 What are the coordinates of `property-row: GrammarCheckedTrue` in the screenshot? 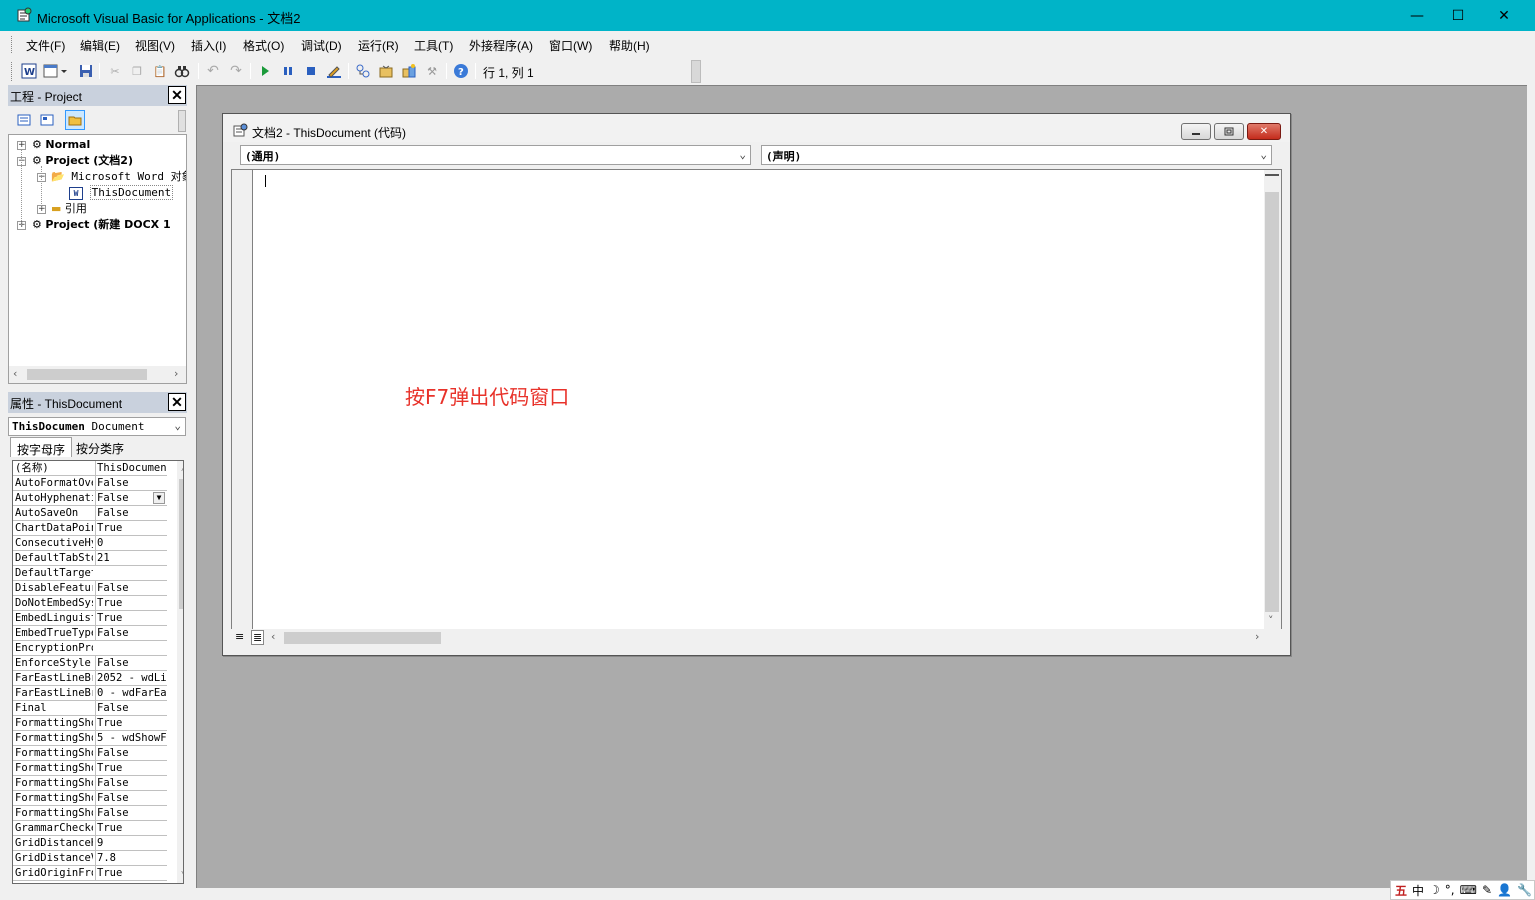 It's located at (90, 828).